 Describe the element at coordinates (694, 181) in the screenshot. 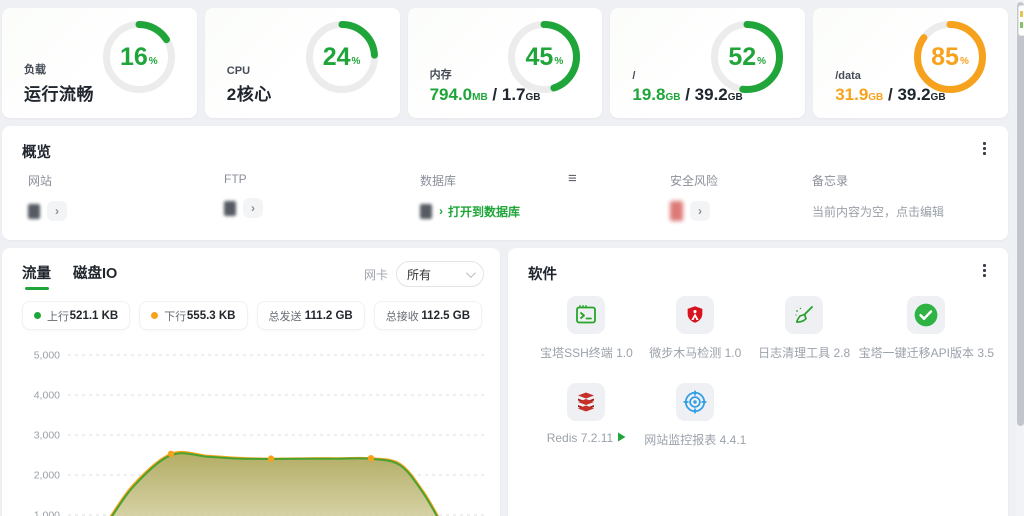

I see `overview-item-label: 安全风险` at that location.